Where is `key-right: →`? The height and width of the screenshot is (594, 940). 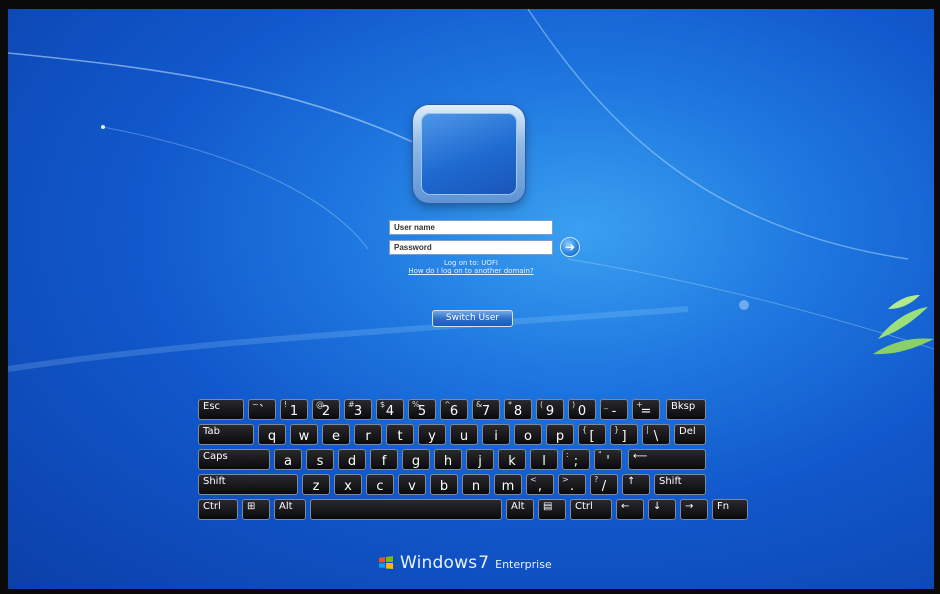
key-right: → is located at coordinates (694, 509).